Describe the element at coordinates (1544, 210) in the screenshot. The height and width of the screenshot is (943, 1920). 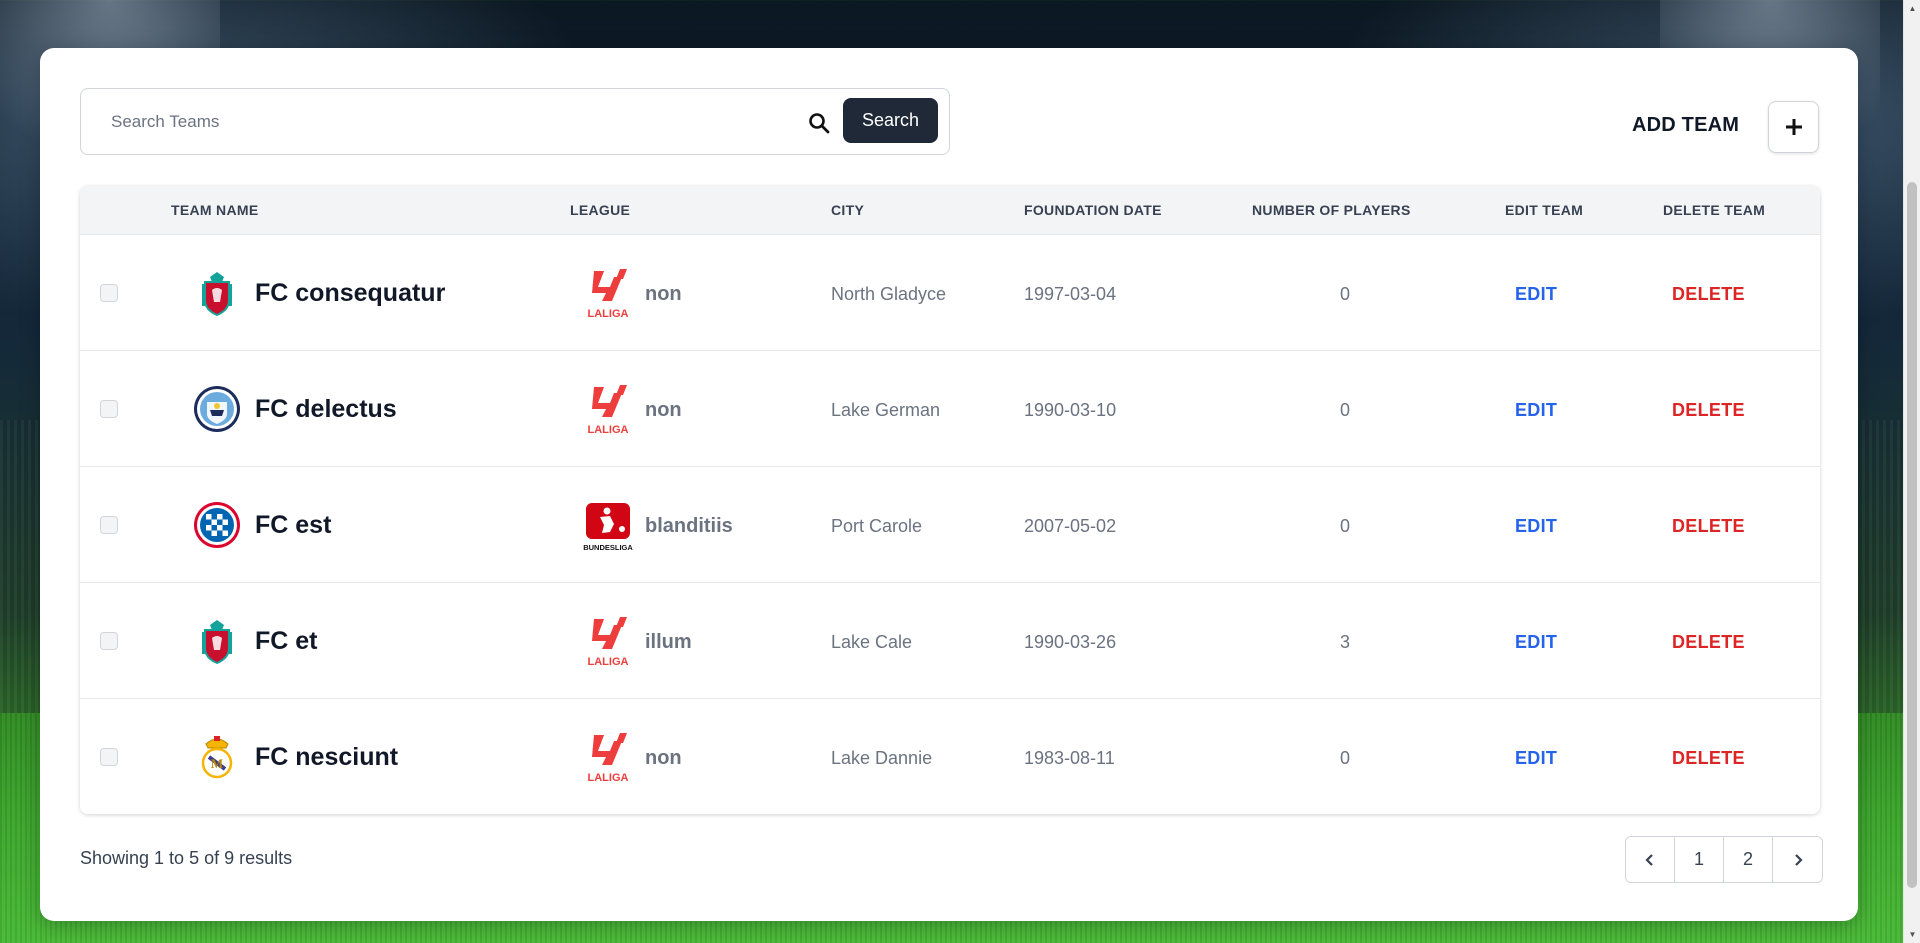
I see `header-edit-team: EDIT TEAM` at that location.